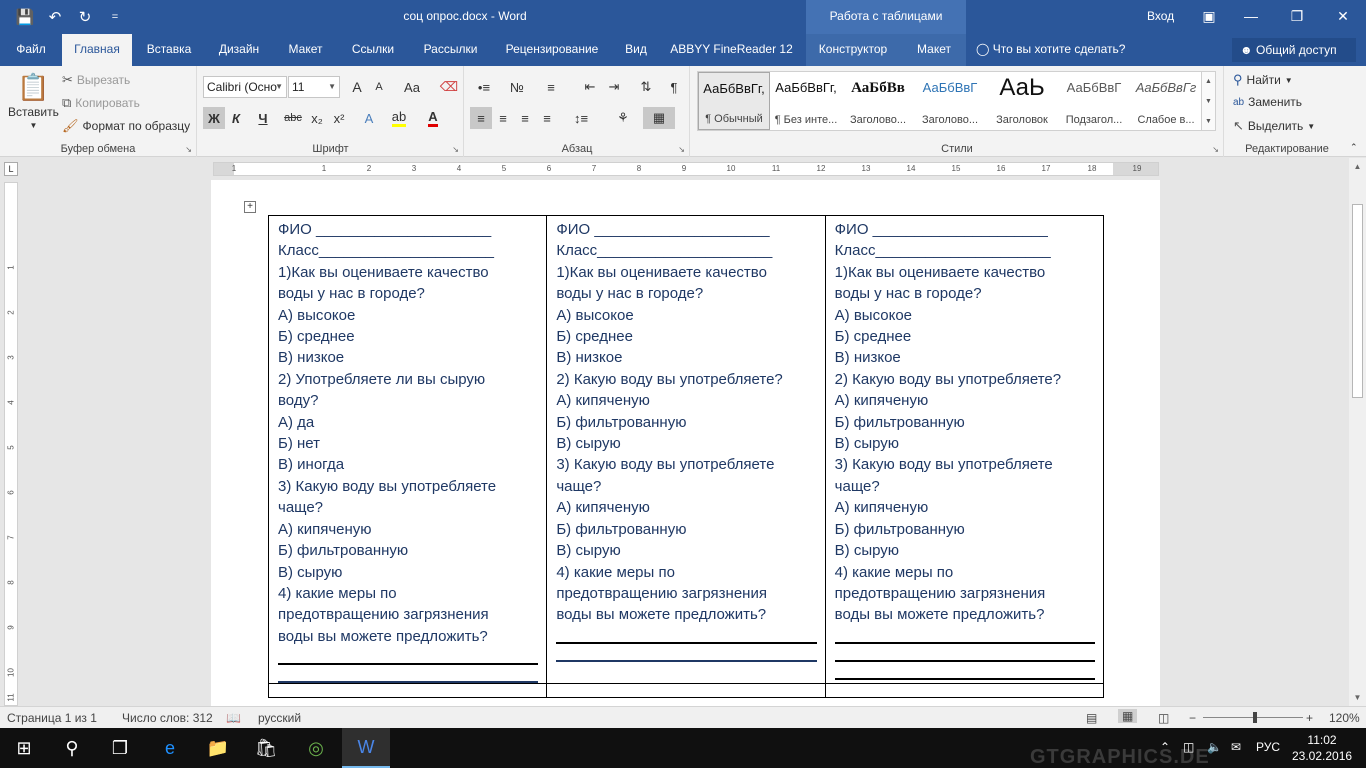 The height and width of the screenshot is (768, 1366). I want to click on zoom-out-button: −, so click(1192, 718).